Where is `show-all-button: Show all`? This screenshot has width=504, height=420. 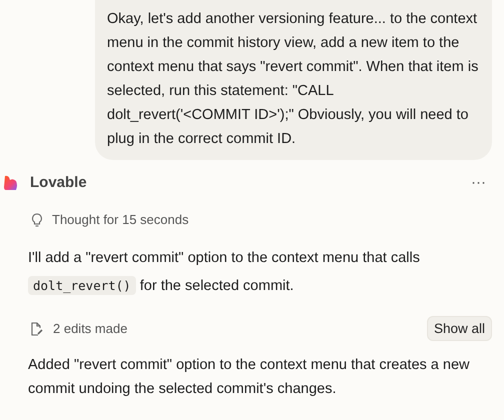
show-all-button: Show all is located at coordinates (459, 328).